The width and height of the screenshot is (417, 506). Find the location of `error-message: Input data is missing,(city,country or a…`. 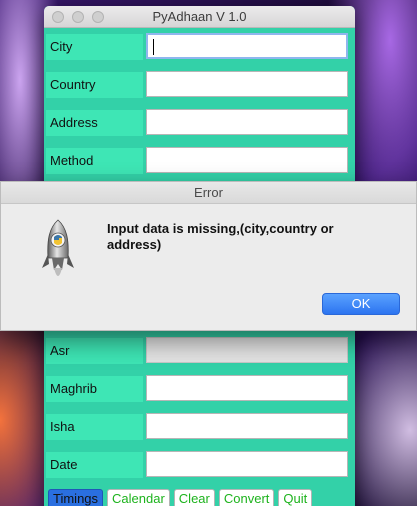

error-message: Input data is missing,(city,country or a… is located at coordinates (220, 236).